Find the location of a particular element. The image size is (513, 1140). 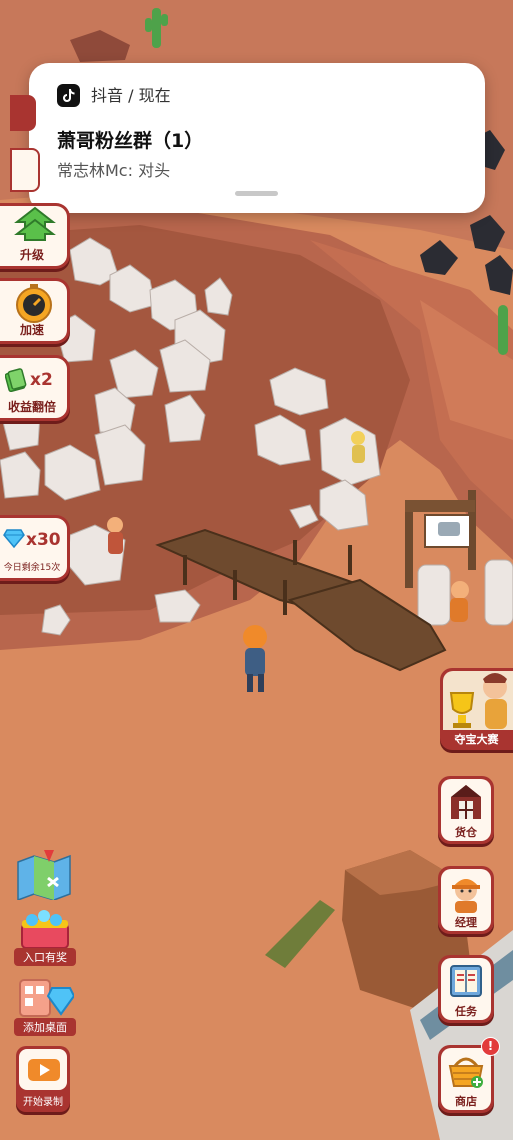

worker-icon is located at coordinates (466, 896).